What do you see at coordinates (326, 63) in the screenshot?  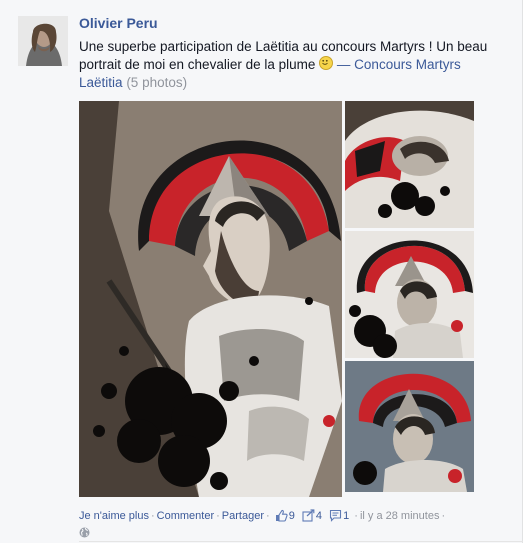 I see `smiley-icon` at bounding box center [326, 63].